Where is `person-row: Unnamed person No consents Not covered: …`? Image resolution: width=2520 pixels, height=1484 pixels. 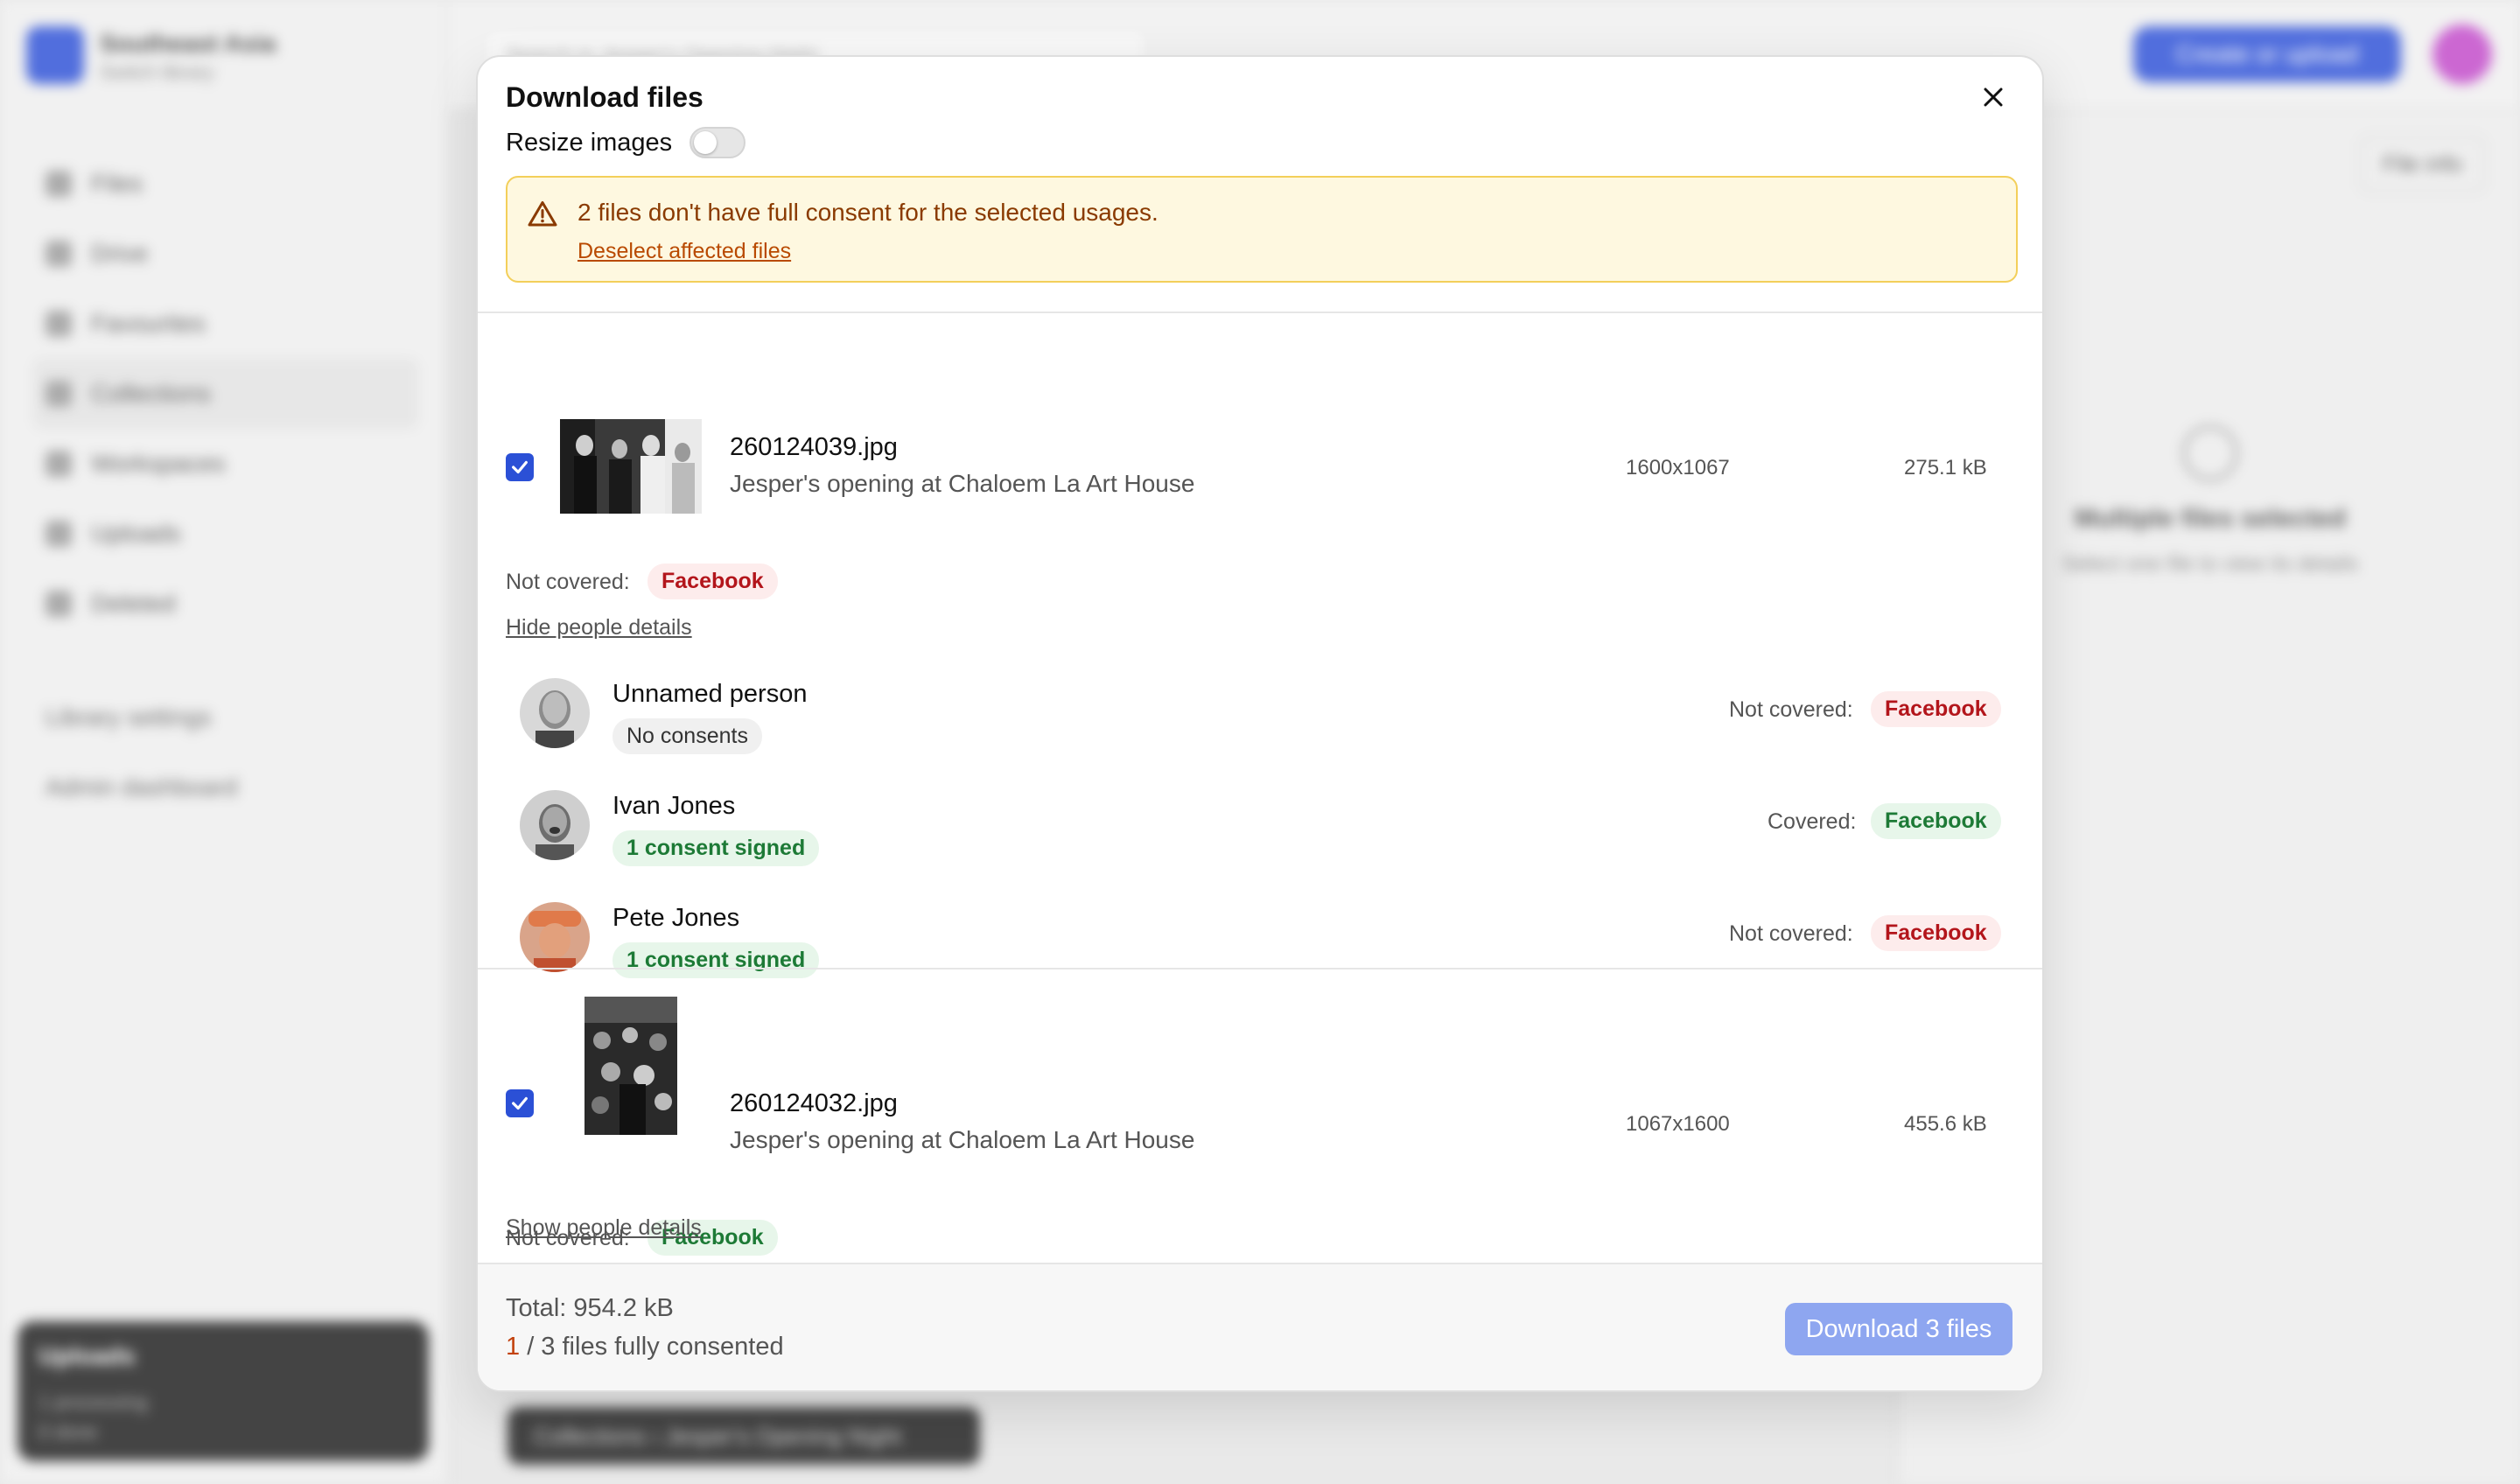 person-row: Unnamed person No consents Not covered: … is located at coordinates (1260, 734).